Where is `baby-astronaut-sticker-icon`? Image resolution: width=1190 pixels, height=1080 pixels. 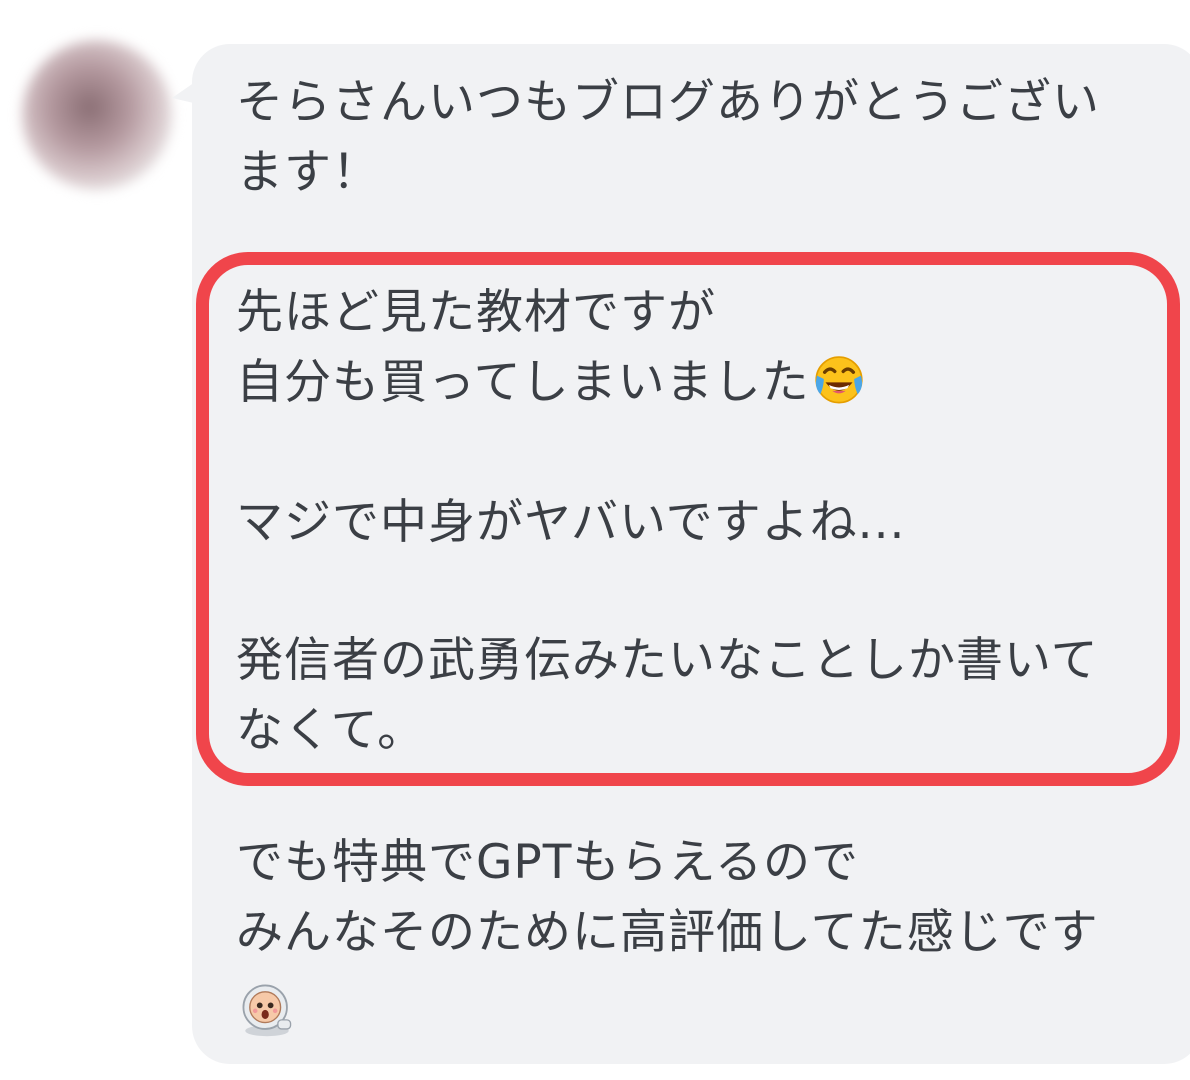 baby-astronaut-sticker-icon is located at coordinates (267, 1010).